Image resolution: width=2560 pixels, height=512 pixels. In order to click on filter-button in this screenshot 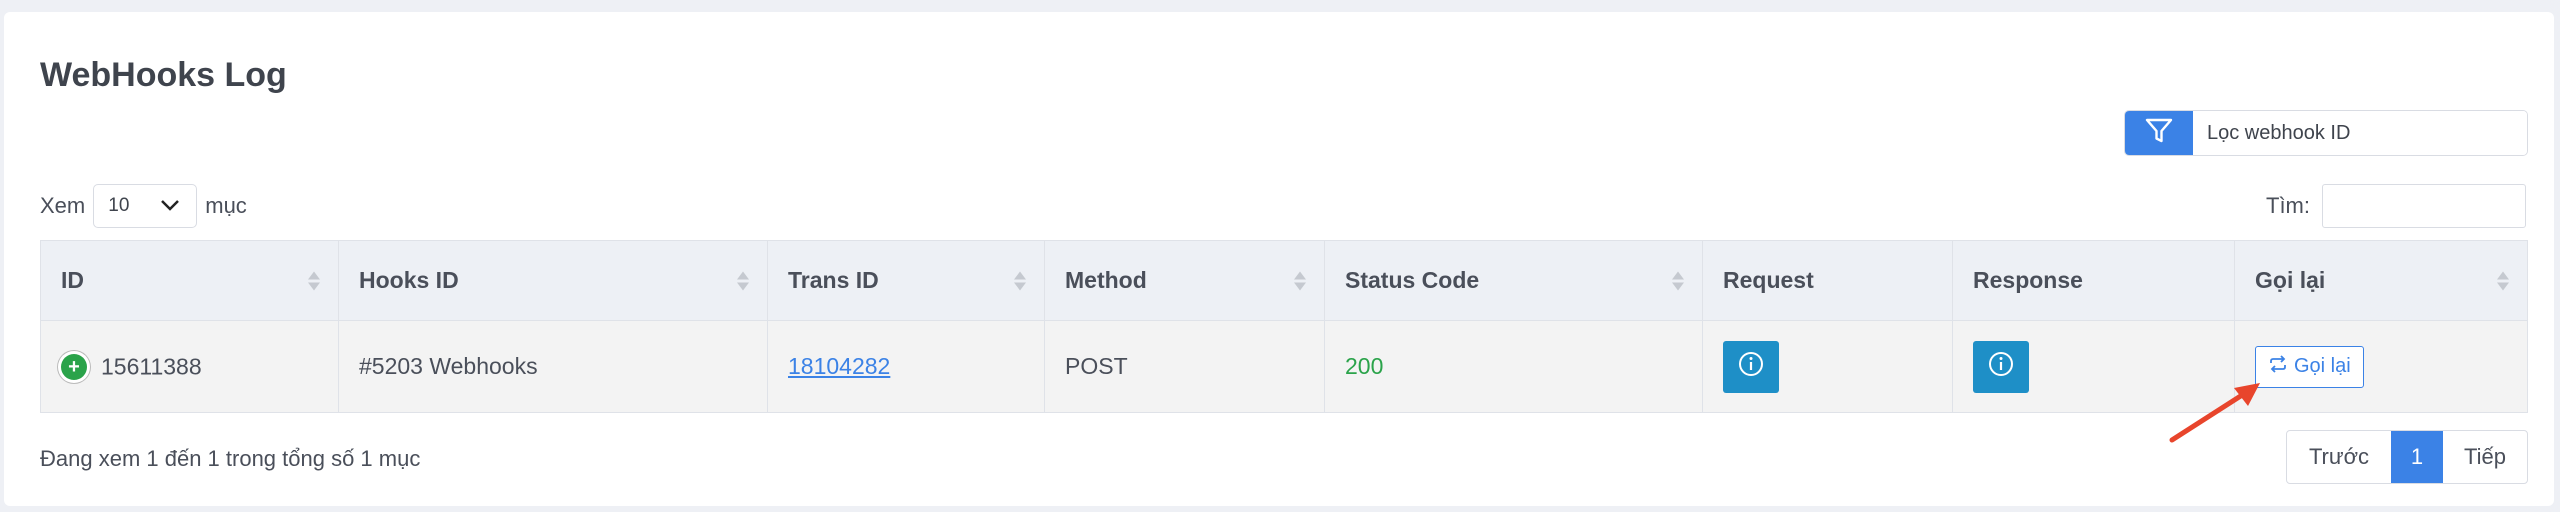, I will do `click(2159, 133)`.